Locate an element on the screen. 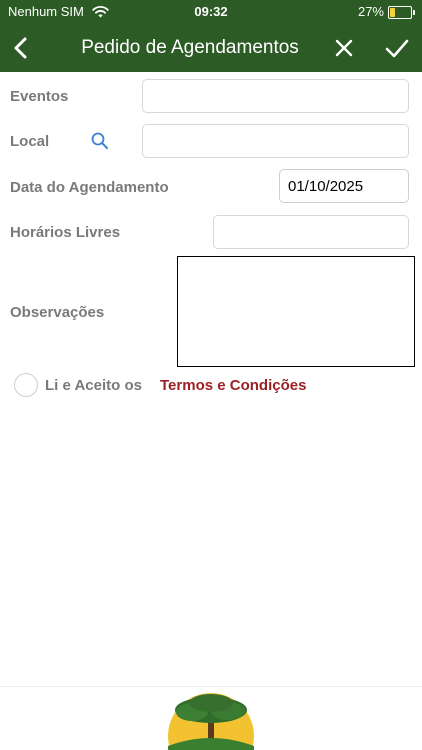 The width and height of the screenshot is (422, 750). battery-percent: 27% is located at coordinates (370, 11).